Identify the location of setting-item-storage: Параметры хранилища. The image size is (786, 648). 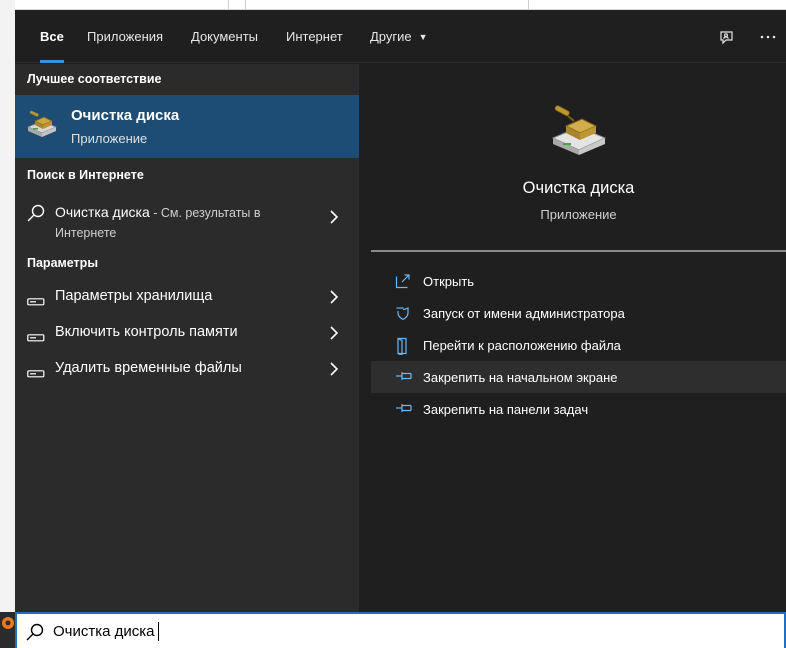
(187, 297).